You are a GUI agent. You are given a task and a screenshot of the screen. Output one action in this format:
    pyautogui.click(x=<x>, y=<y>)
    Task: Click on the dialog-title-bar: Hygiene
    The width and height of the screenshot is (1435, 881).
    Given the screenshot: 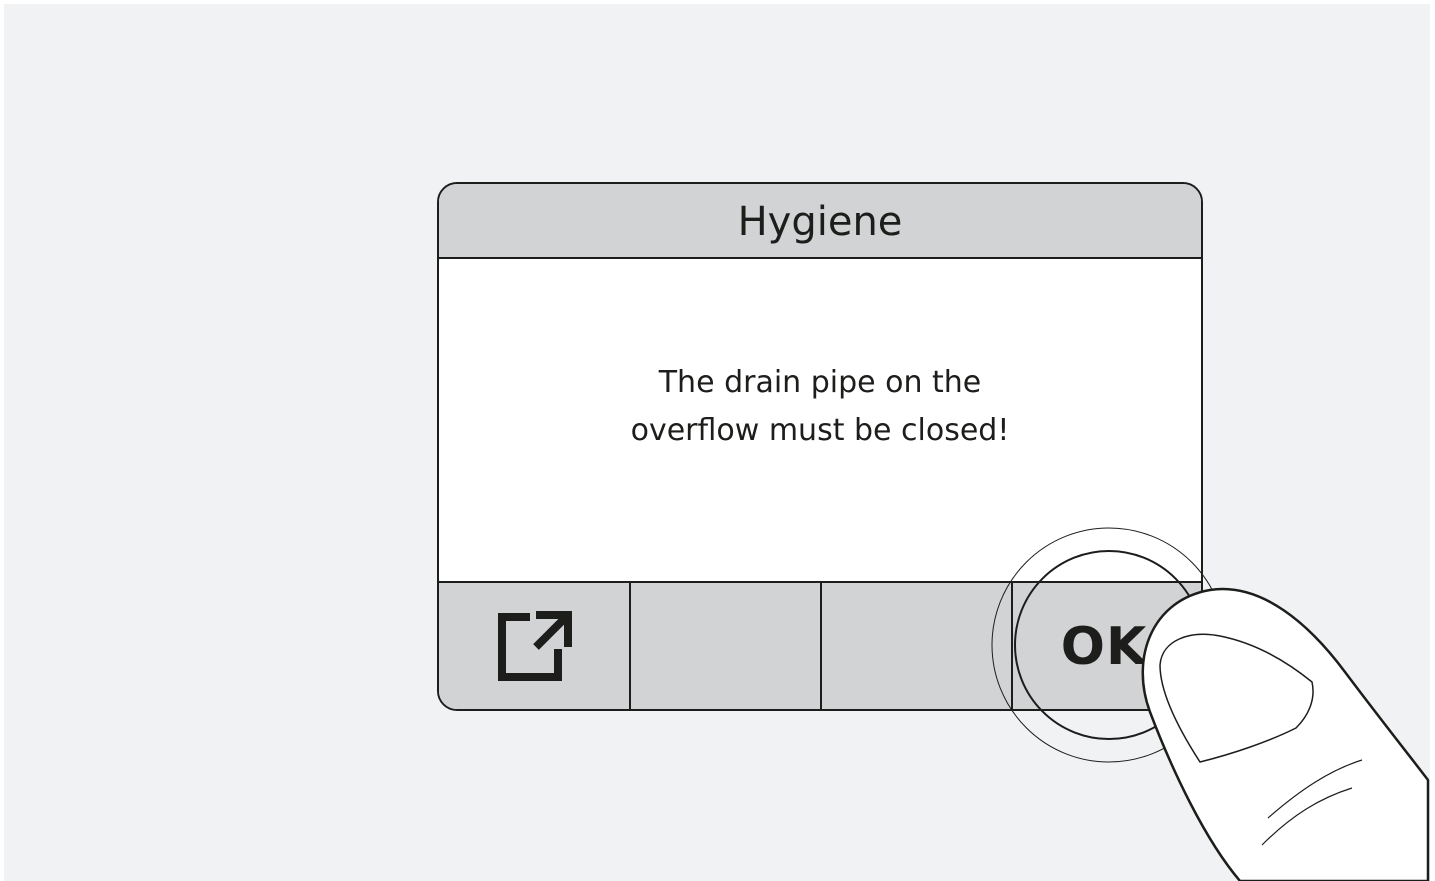 What is the action you would take?
    pyautogui.click(x=820, y=221)
    